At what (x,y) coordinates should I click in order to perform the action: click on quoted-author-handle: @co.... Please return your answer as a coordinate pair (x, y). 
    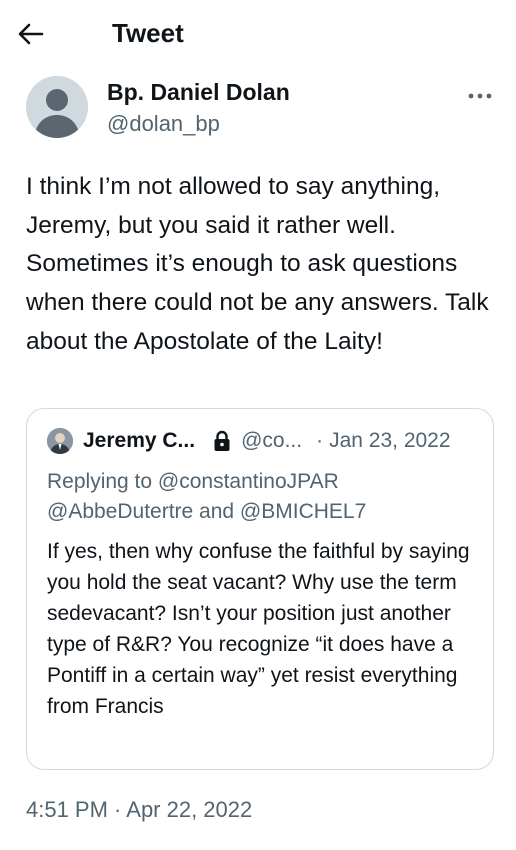
    Looking at the image, I should click on (272, 440).